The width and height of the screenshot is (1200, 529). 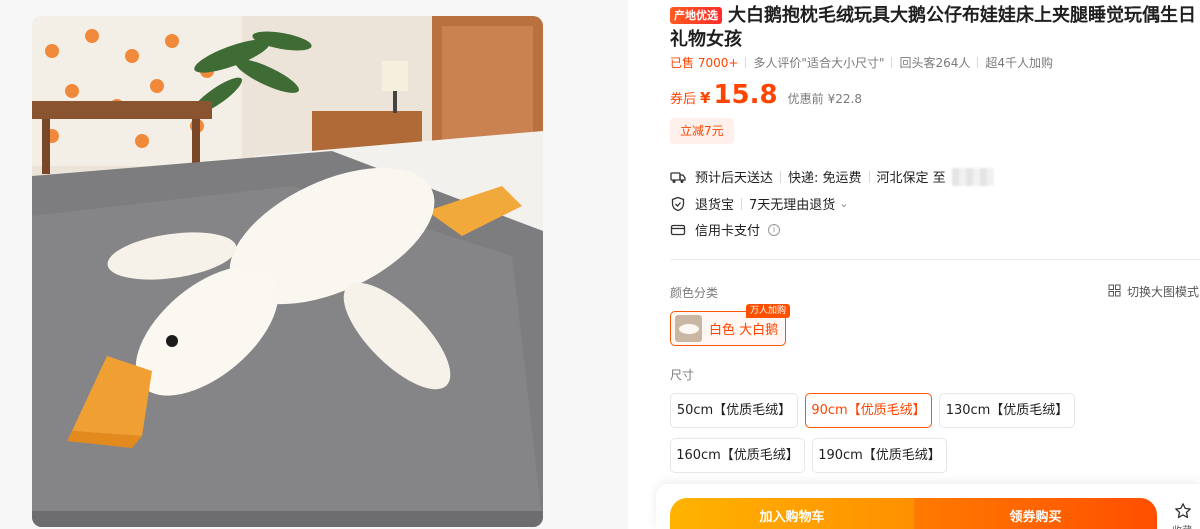 What do you see at coordinates (694, 293) in the screenshot?
I see `color-section-label: 颜色分类` at bounding box center [694, 293].